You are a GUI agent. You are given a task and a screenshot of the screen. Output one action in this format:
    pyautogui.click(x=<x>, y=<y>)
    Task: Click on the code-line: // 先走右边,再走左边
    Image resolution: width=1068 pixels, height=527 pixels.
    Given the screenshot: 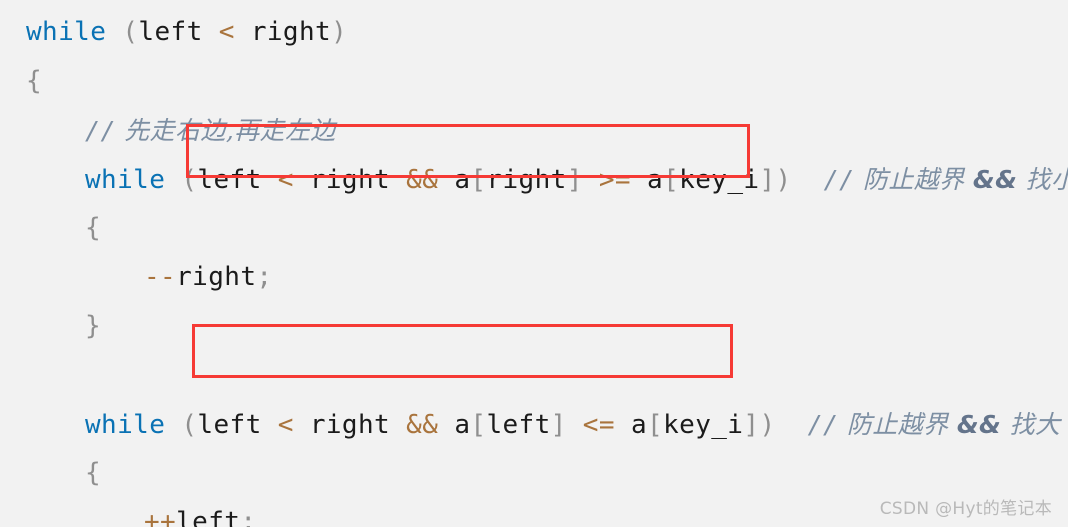 What is the action you would take?
    pyautogui.click(x=534, y=130)
    